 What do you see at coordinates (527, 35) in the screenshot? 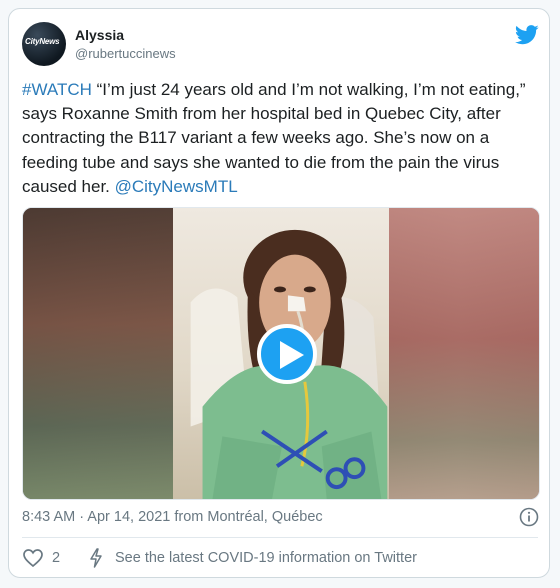
I see `twitter-bird-icon` at bounding box center [527, 35].